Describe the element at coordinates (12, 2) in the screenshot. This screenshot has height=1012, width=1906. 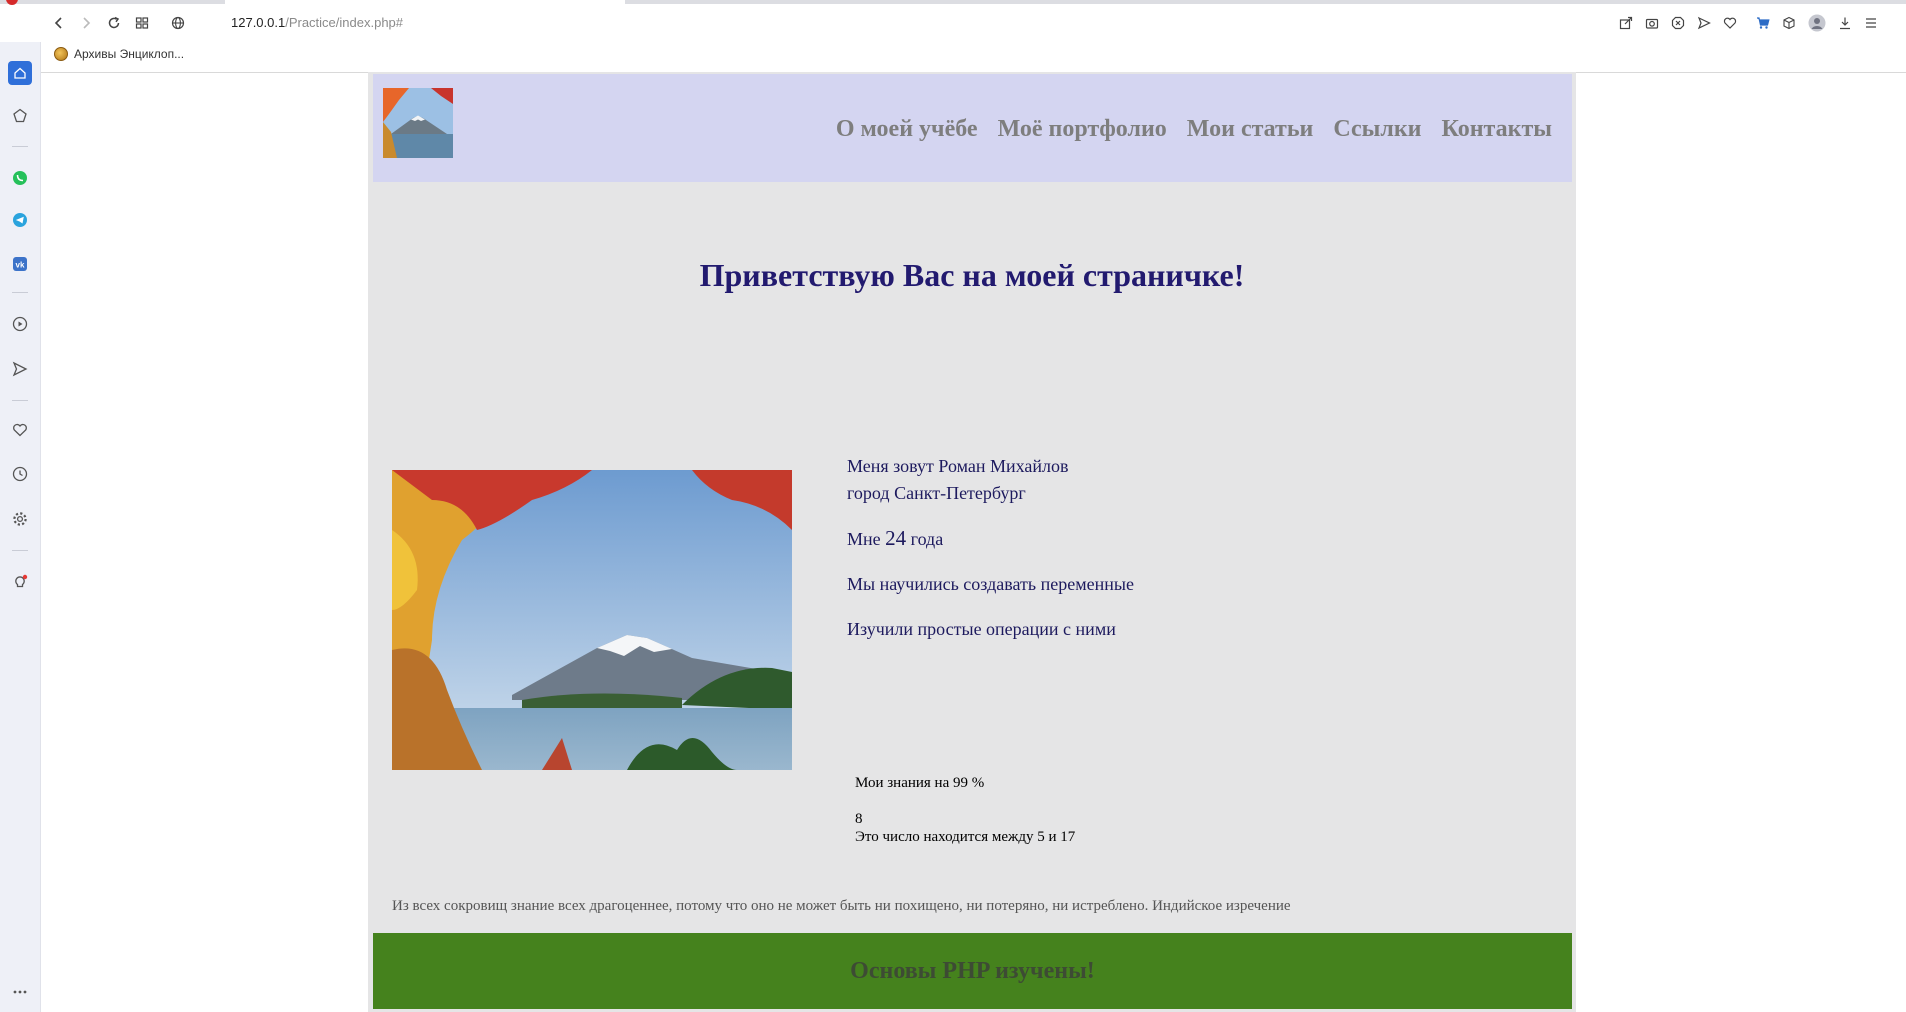
I see `browser-logo-icon` at that location.